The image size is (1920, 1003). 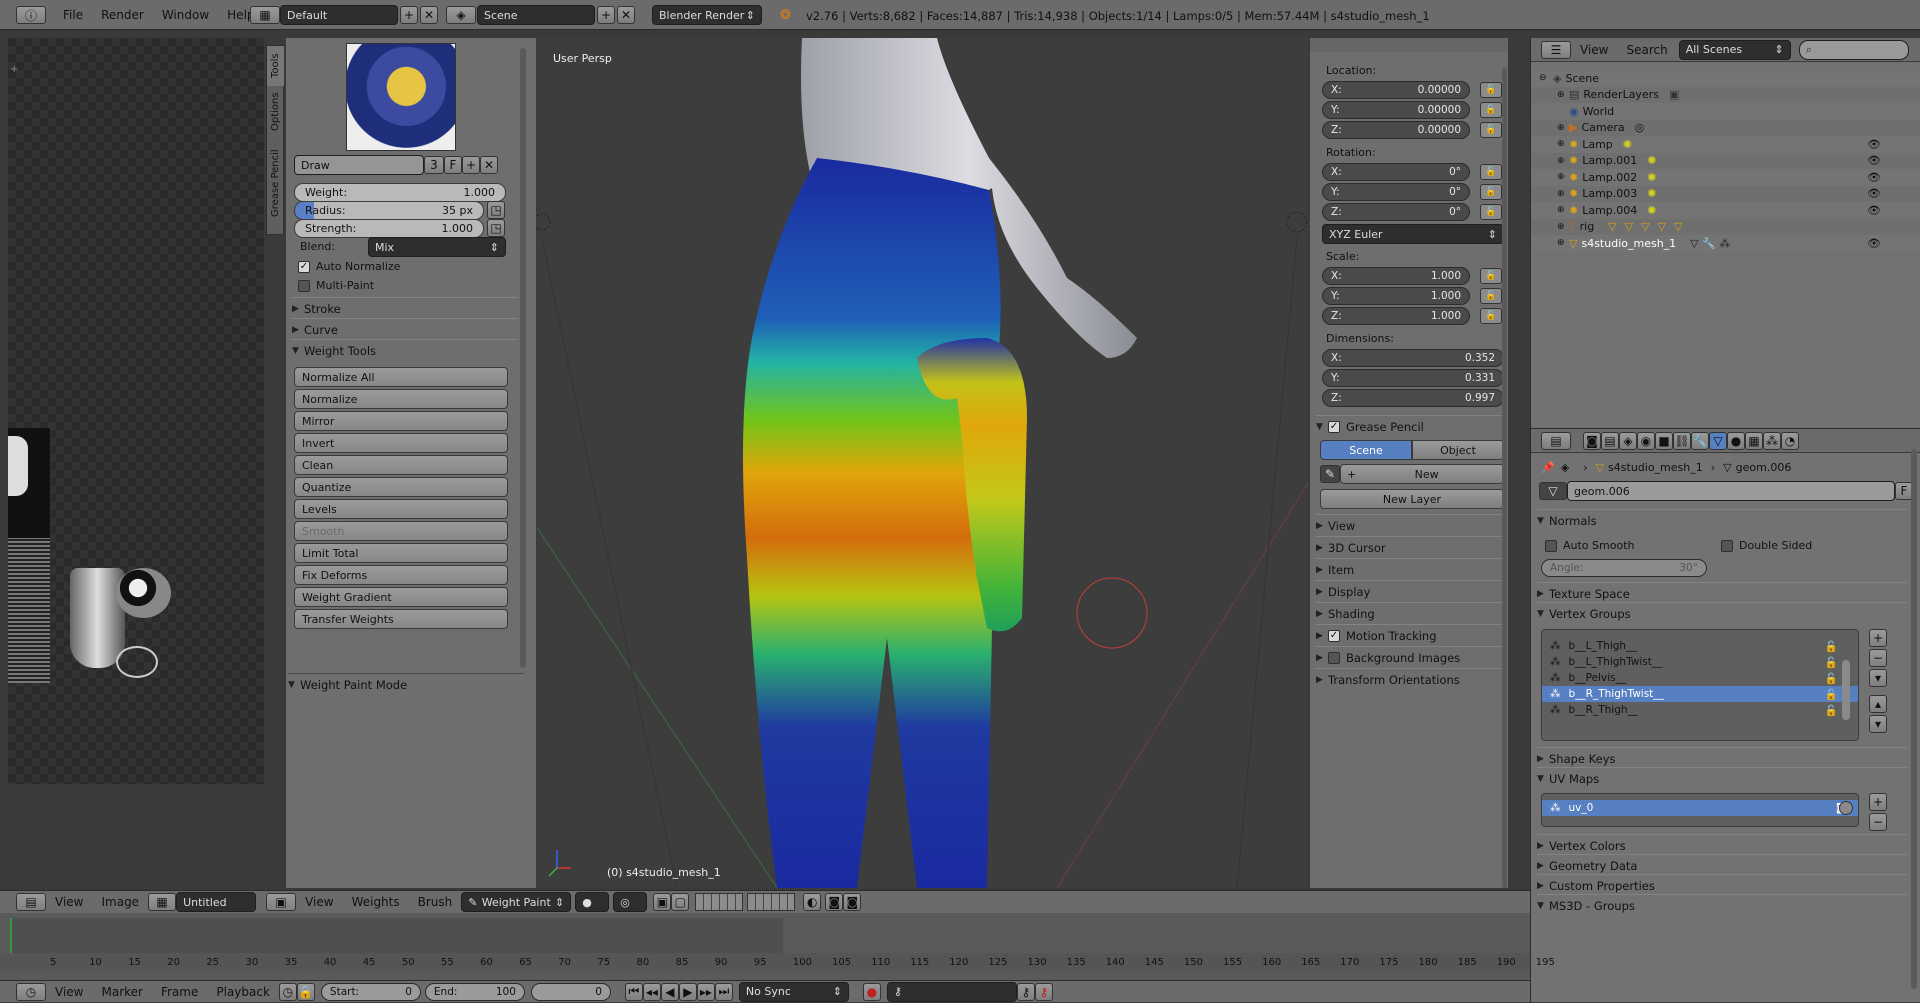 I want to click on render-layers-tab-icon: ▤, so click(x=1610, y=440).